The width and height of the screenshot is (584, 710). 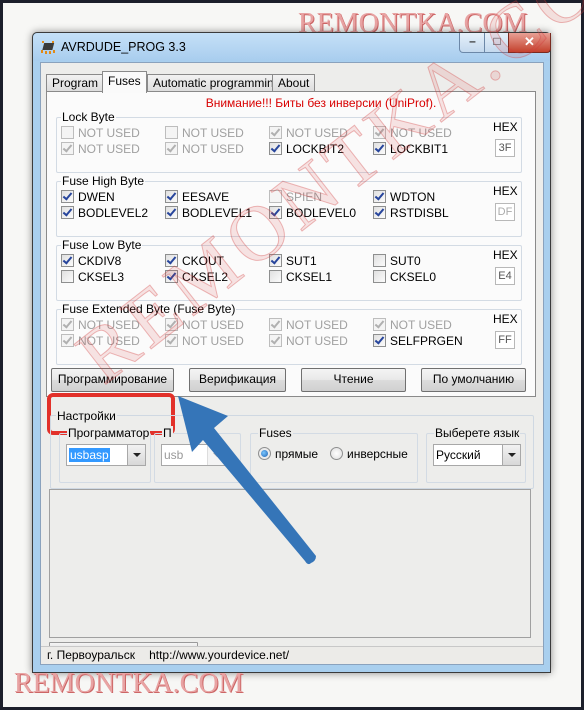 I want to click on hex-value-field: 3F, so click(x=505, y=148).